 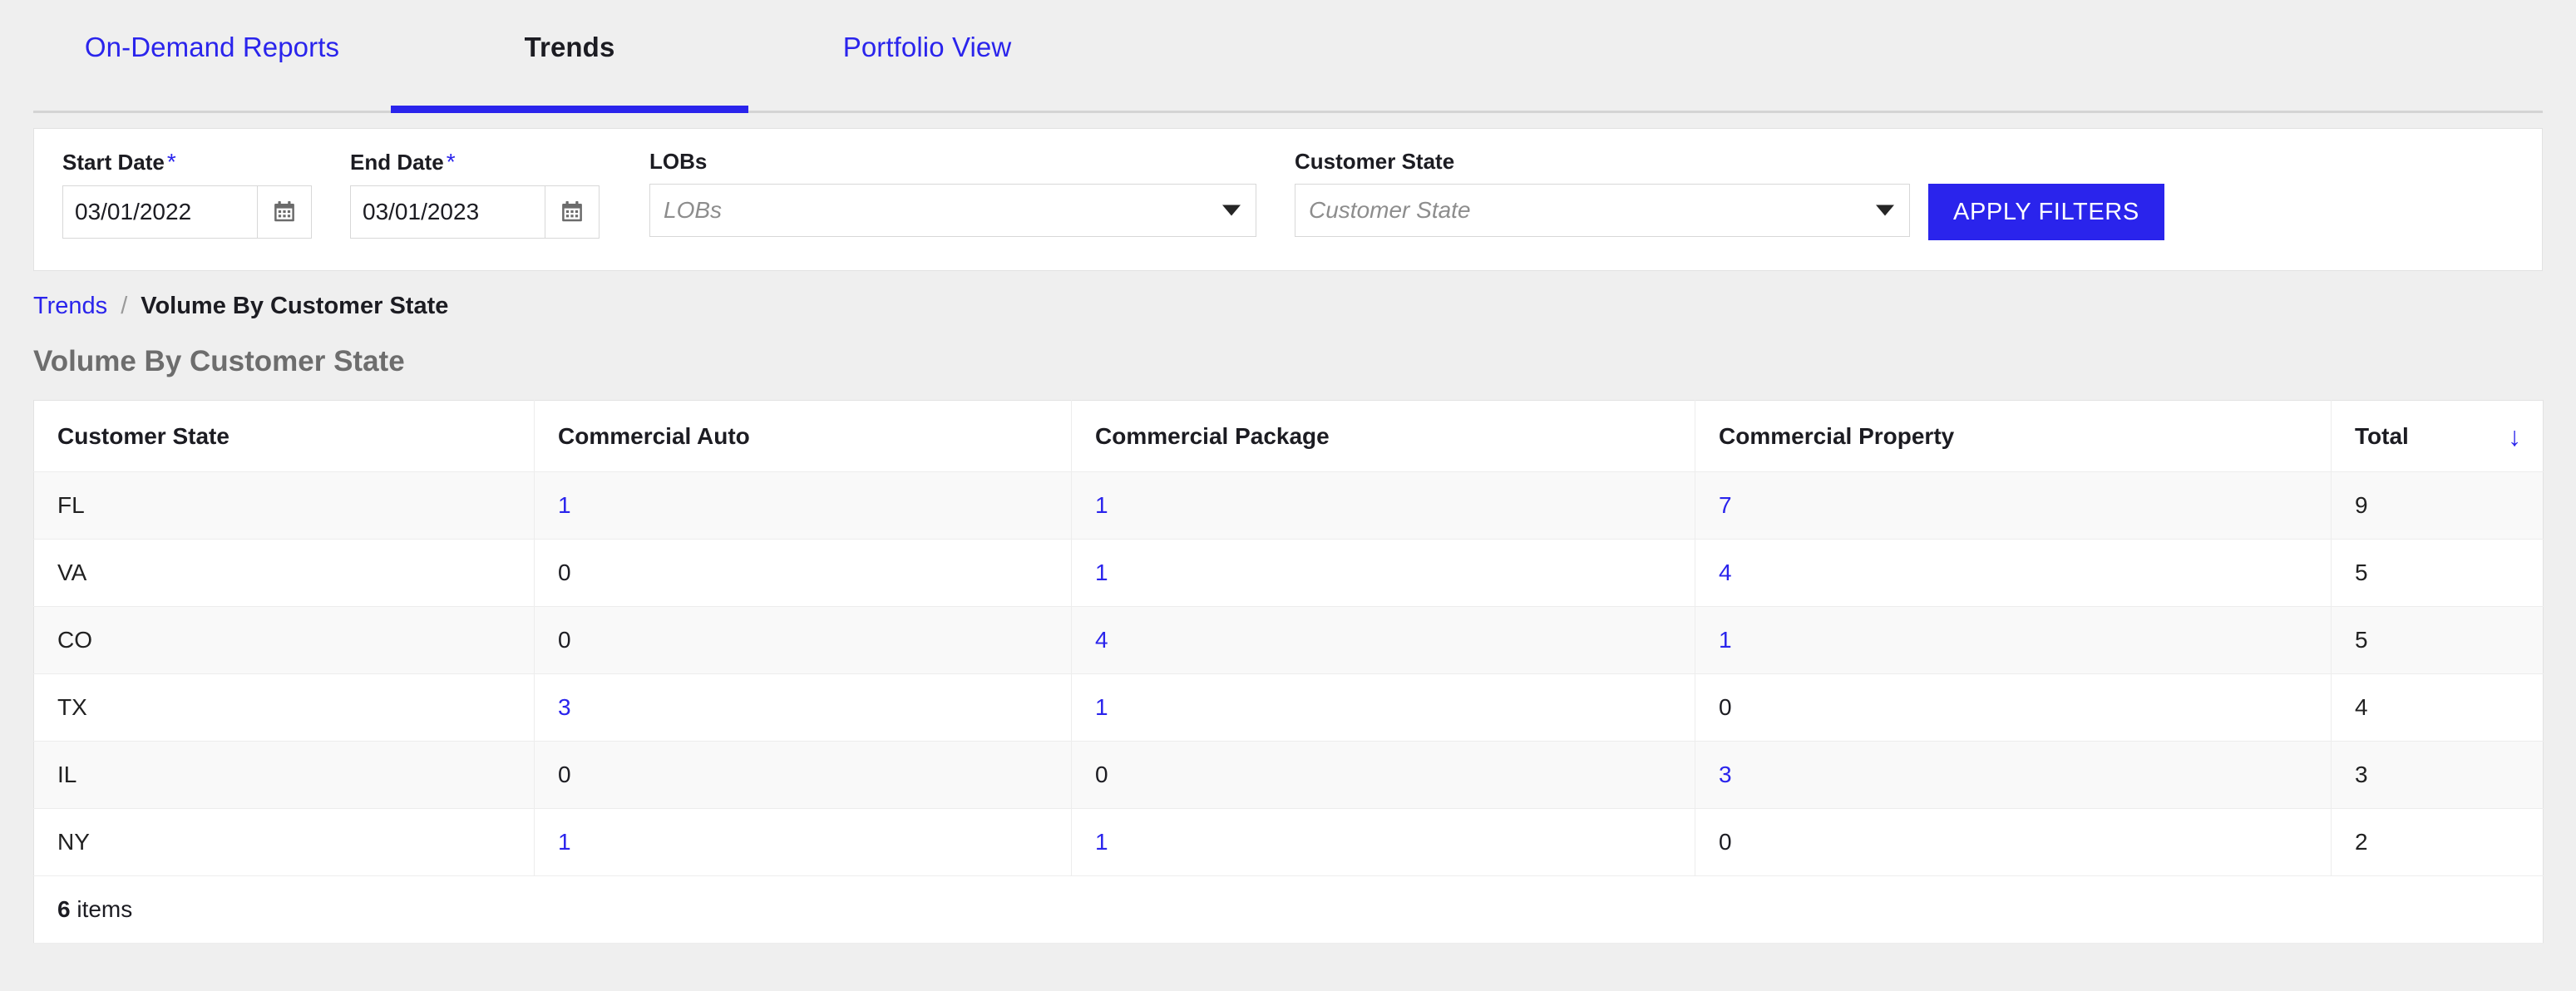 What do you see at coordinates (2013, 775) in the screenshot?
I see `cell-commercial-property: 3` at bounding box center [2013, 775].